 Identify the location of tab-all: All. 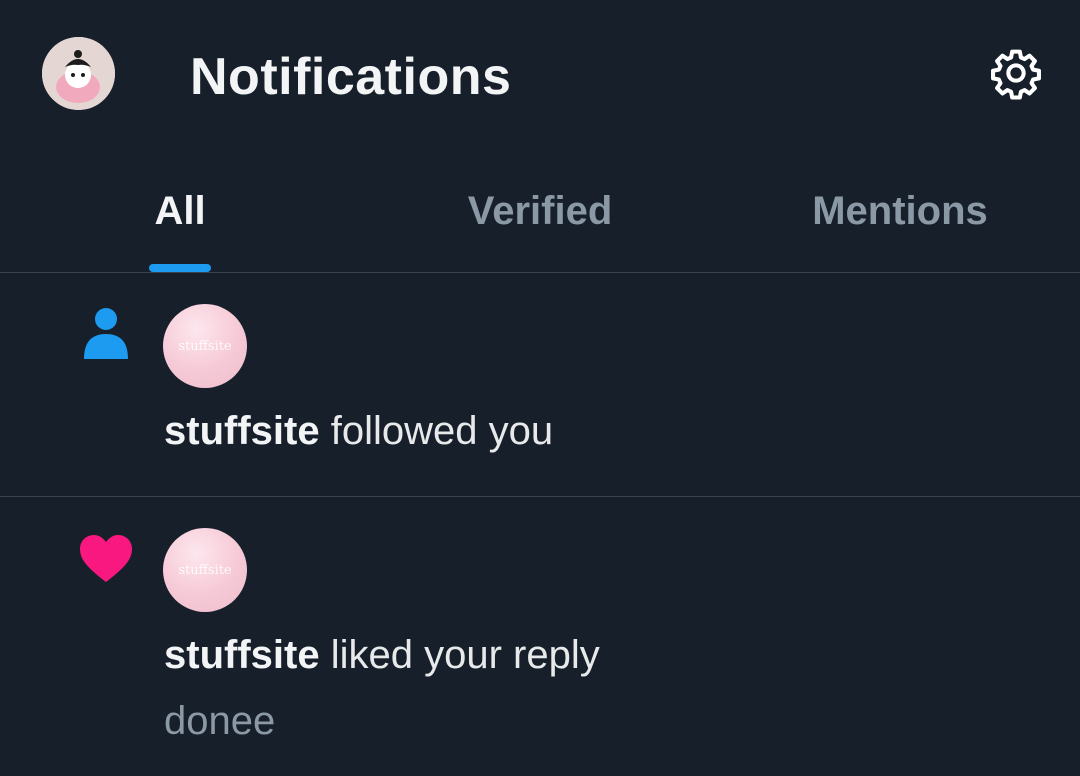
(180, 211).